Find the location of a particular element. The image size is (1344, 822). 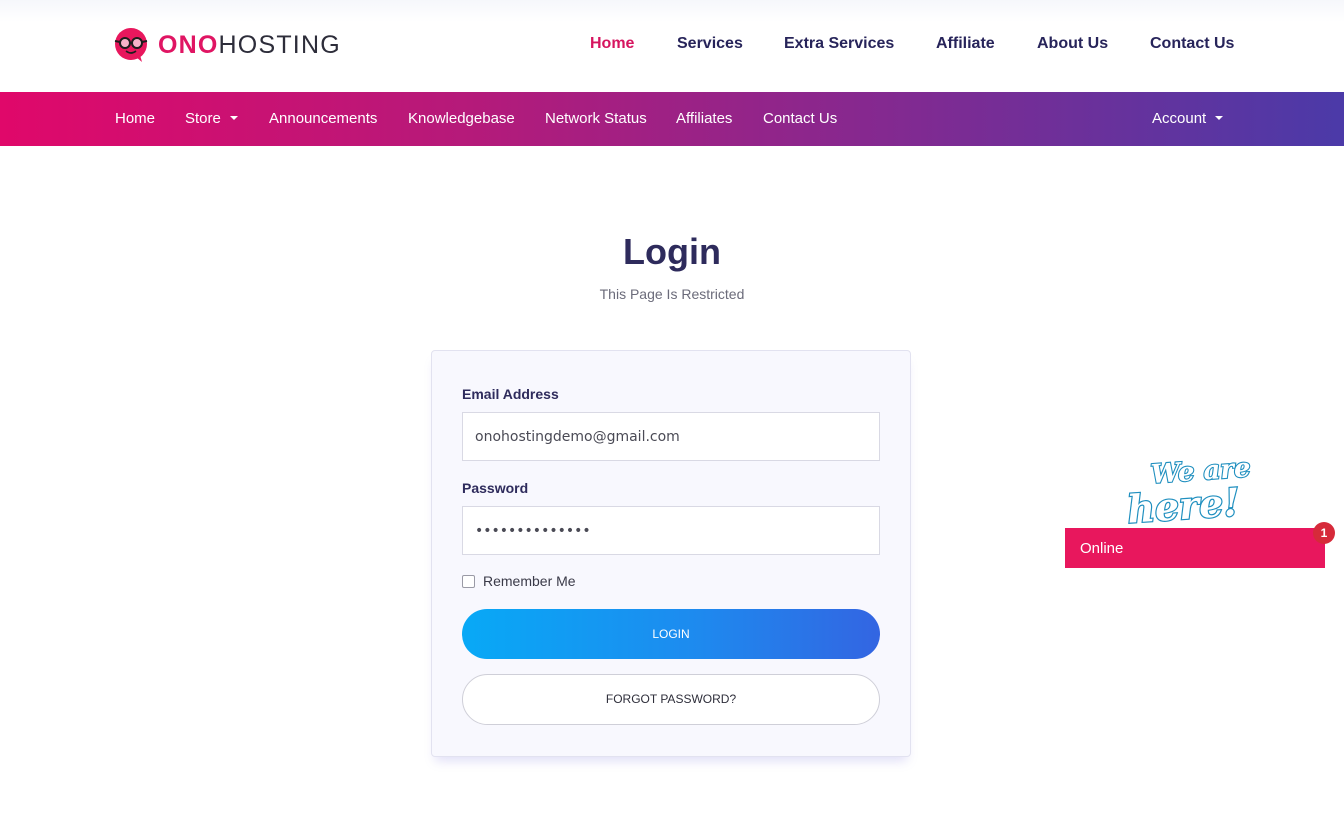

email-label: Email Address is located at coordinates (510, 394).